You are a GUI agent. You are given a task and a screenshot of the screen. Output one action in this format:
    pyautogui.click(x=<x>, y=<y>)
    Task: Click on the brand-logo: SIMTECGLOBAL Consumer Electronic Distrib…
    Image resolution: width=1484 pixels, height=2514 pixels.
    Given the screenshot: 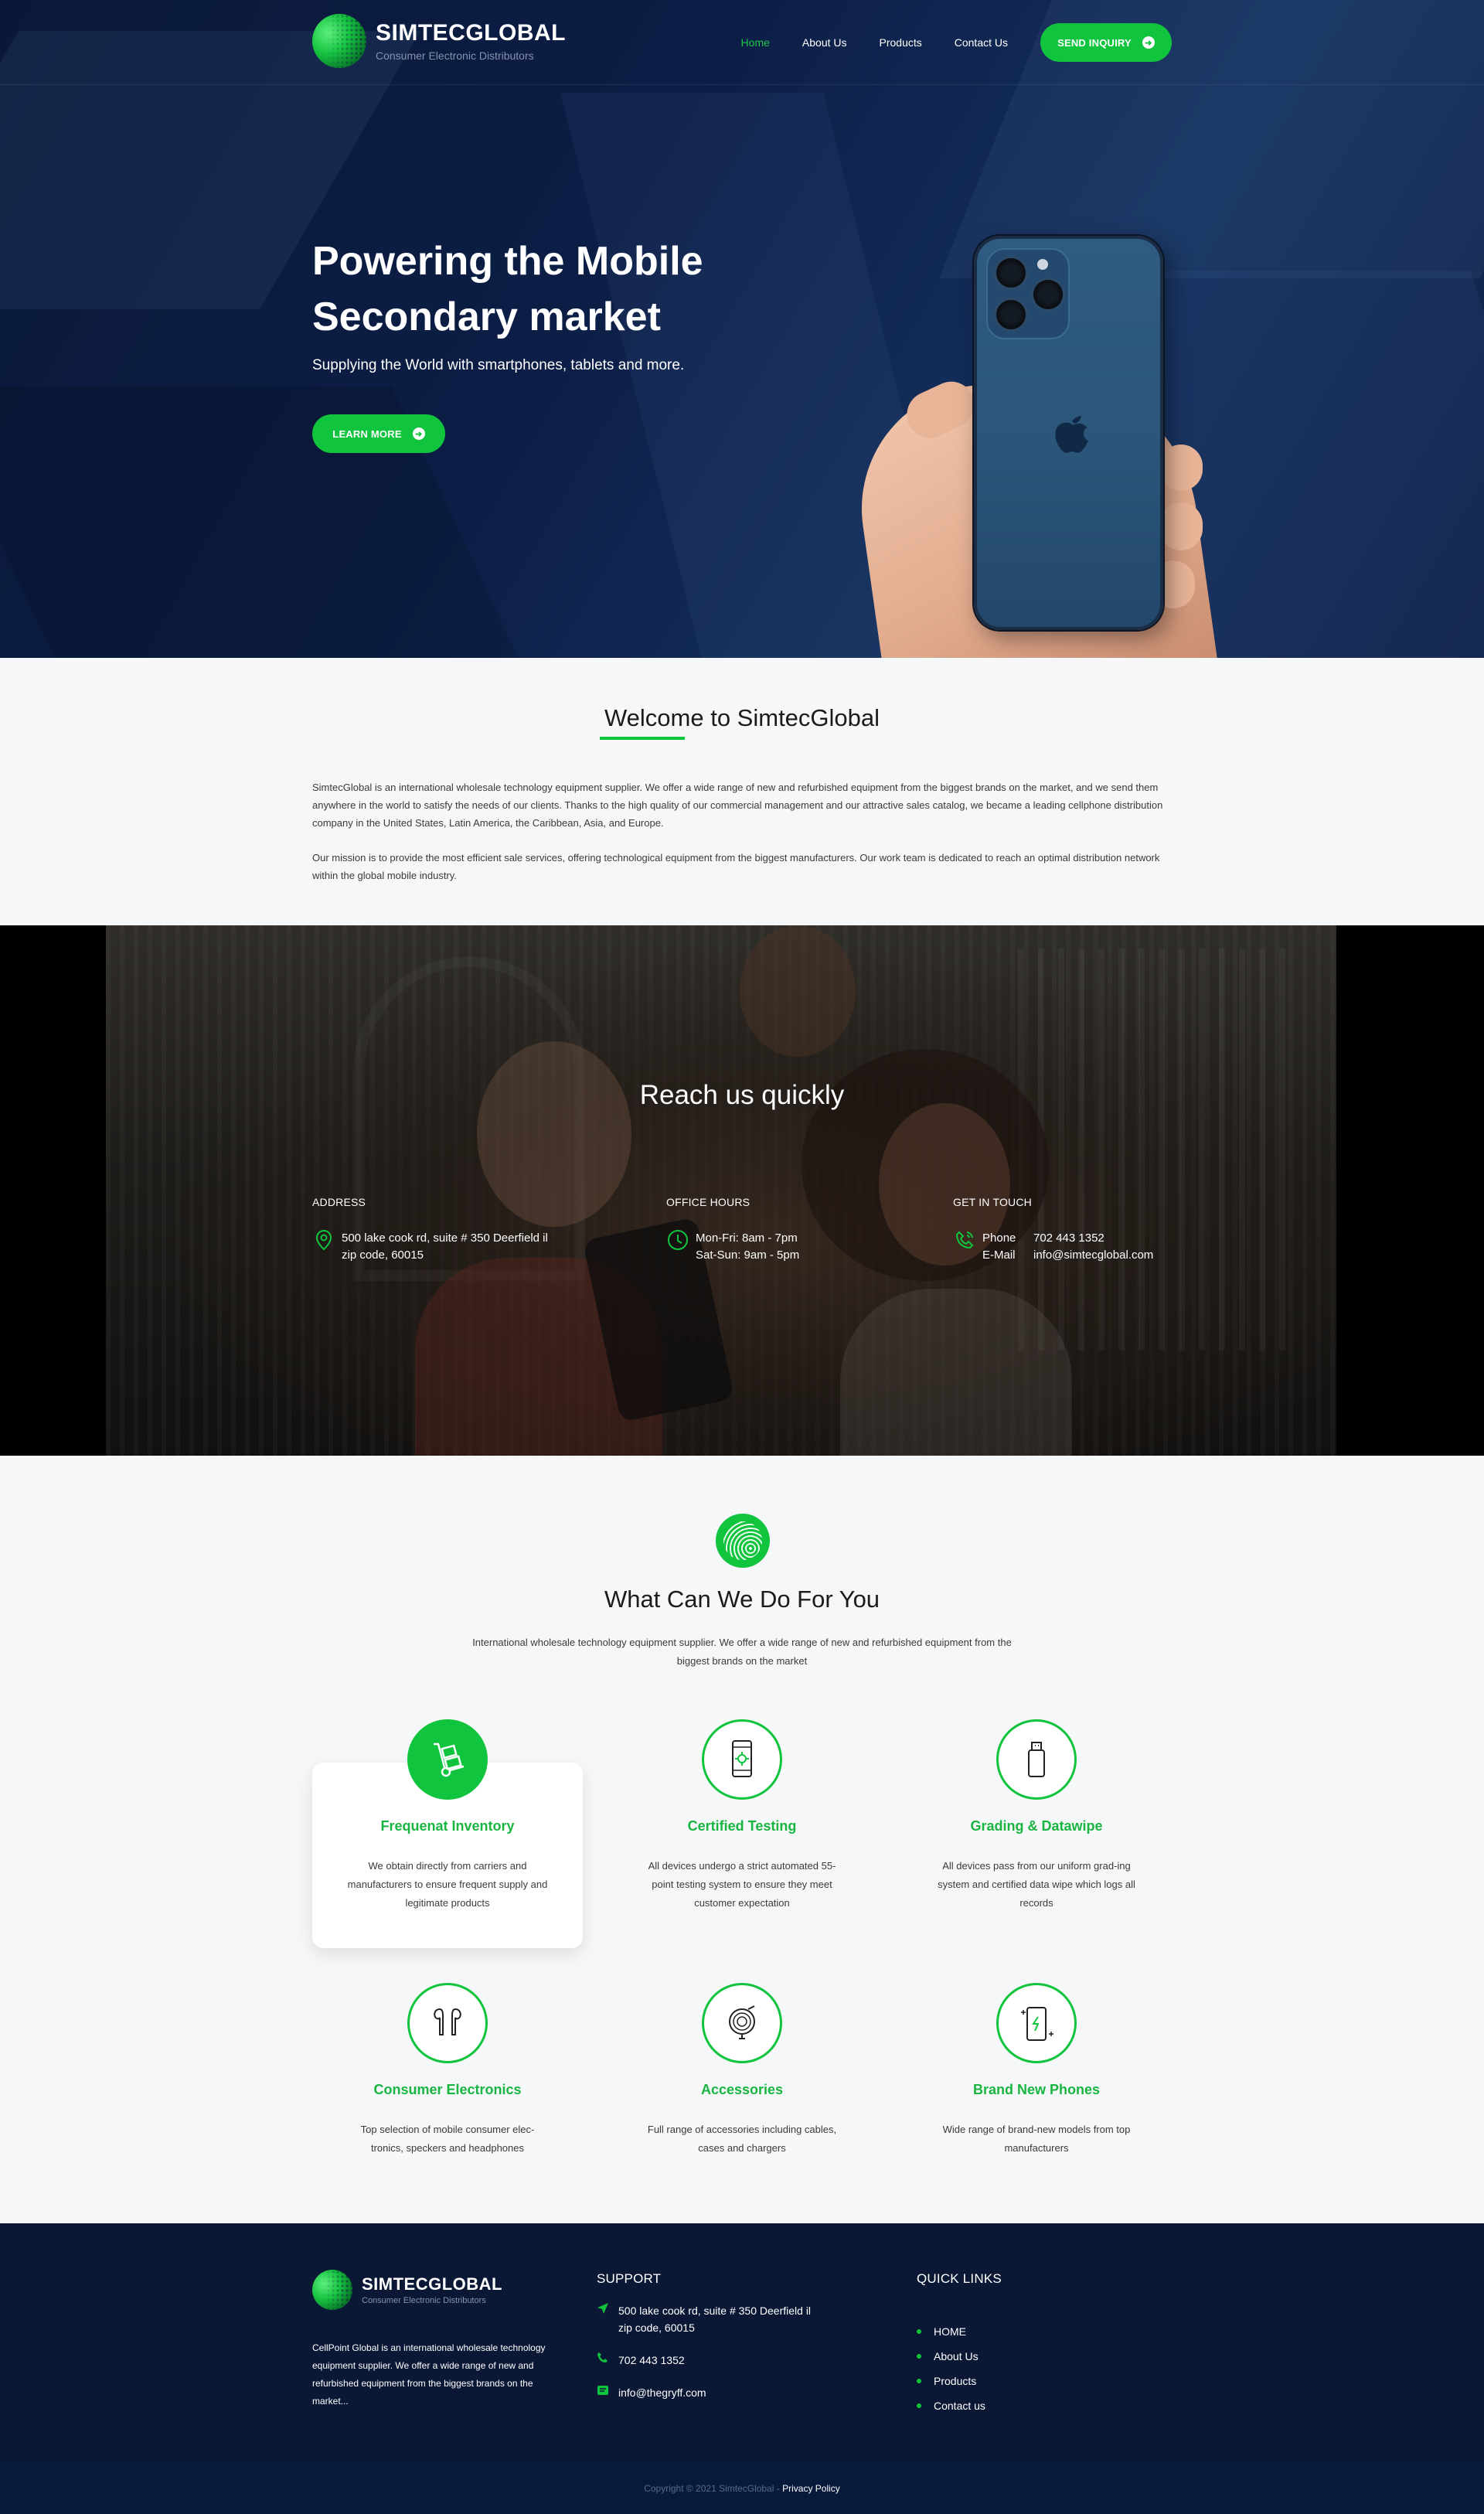 What is the action you would take?
    pyautogui.click(x=439, y=41)
    